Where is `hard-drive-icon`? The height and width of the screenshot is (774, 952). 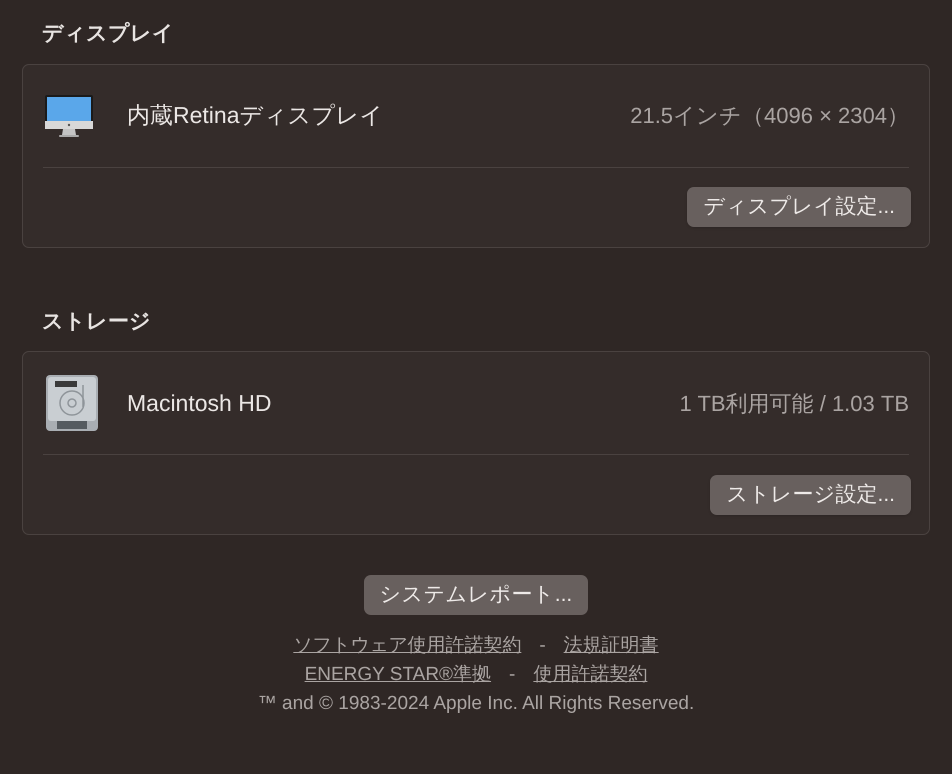 hard-drive-icon is located at coordinates (72, 403).